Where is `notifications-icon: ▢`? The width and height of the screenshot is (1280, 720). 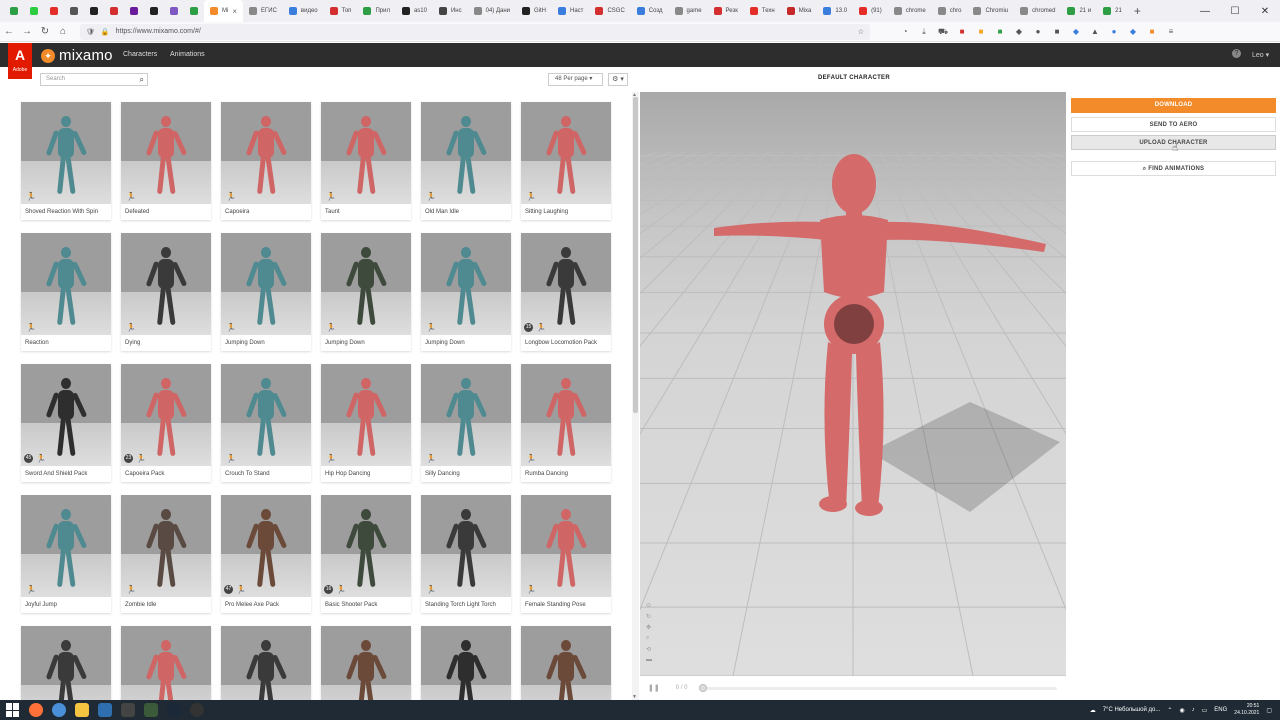
notifications-icon: ▢ is located at coordinates (1269, 710).